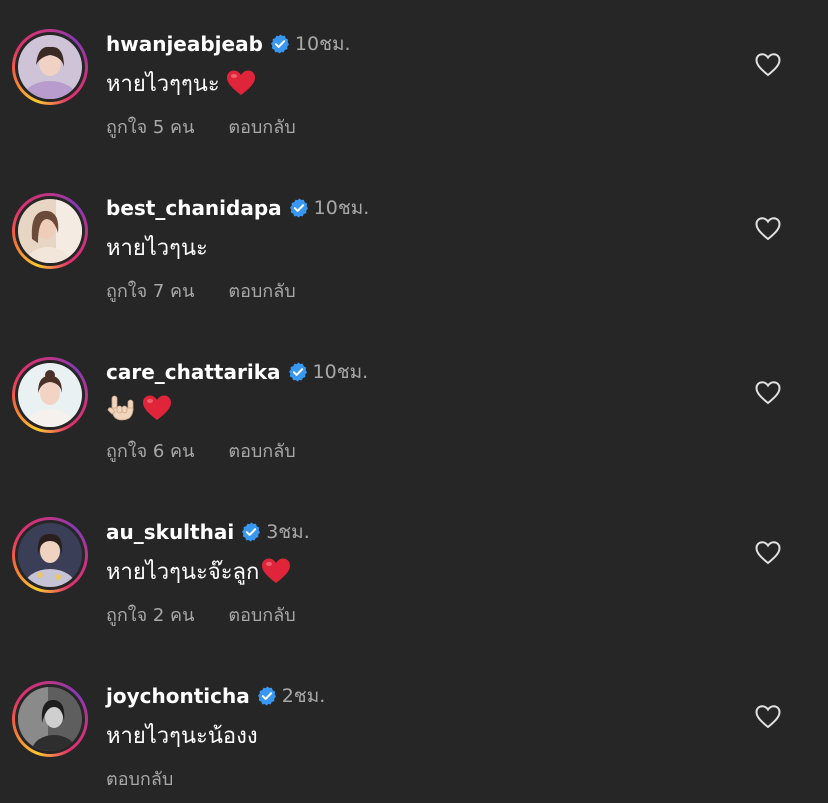 The image size is (828, 803). I want to click on comment-text: หายไวๆนะจ๊ะลูก, so click(183, 572).